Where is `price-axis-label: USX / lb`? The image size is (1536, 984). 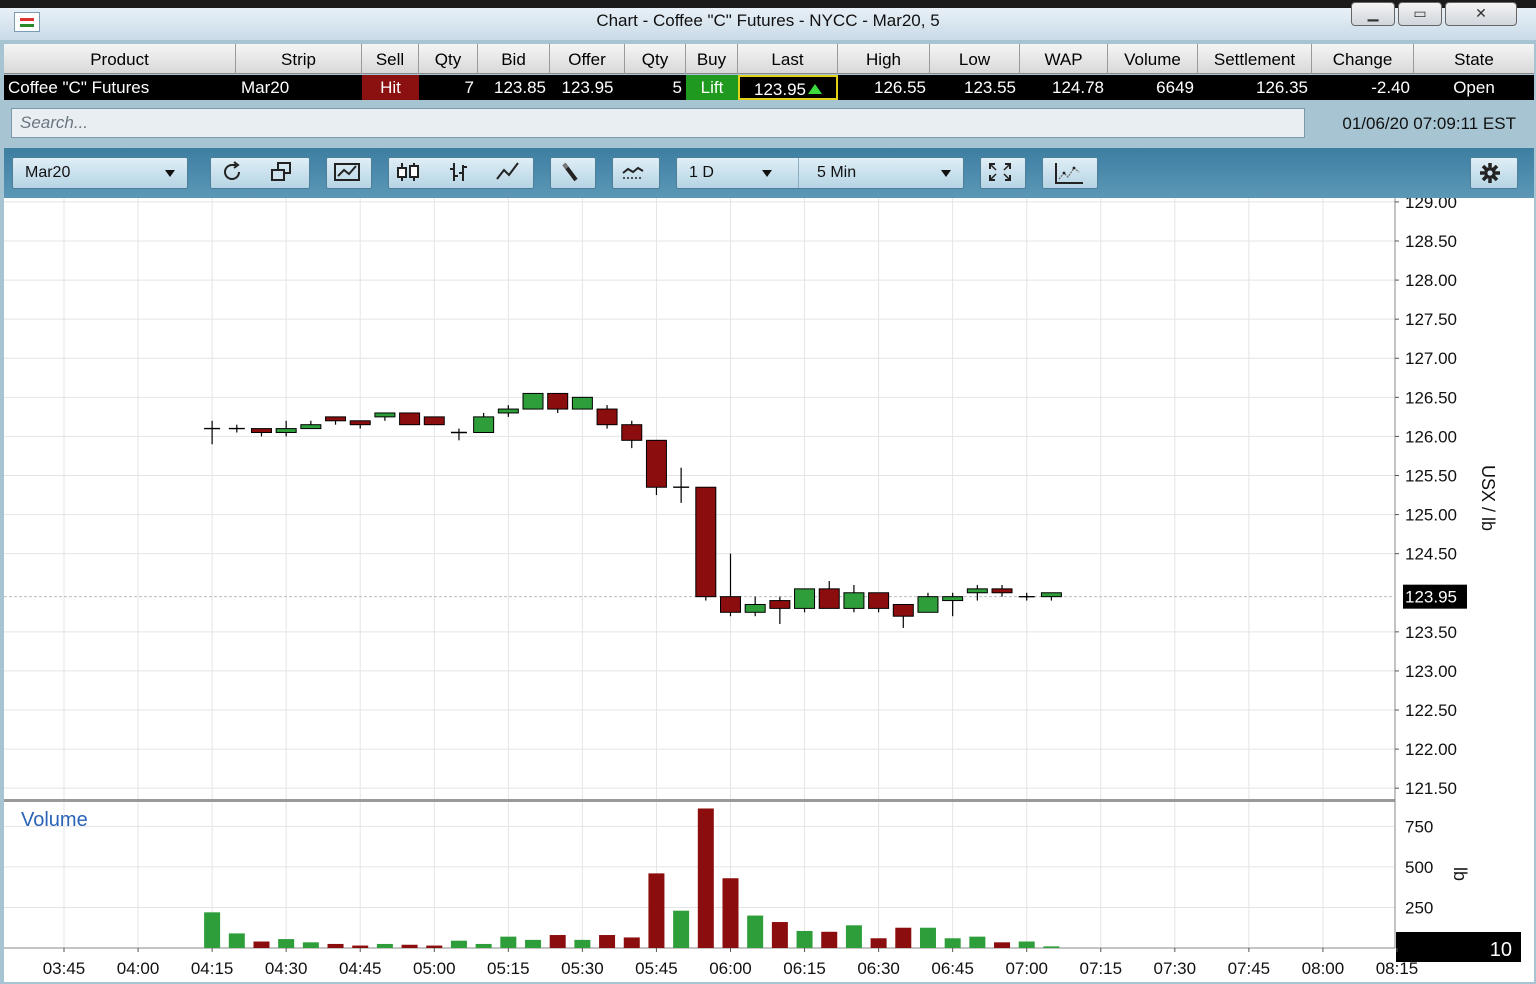
price-axis-label: USX / lb is located at coordinates (1488, 498).